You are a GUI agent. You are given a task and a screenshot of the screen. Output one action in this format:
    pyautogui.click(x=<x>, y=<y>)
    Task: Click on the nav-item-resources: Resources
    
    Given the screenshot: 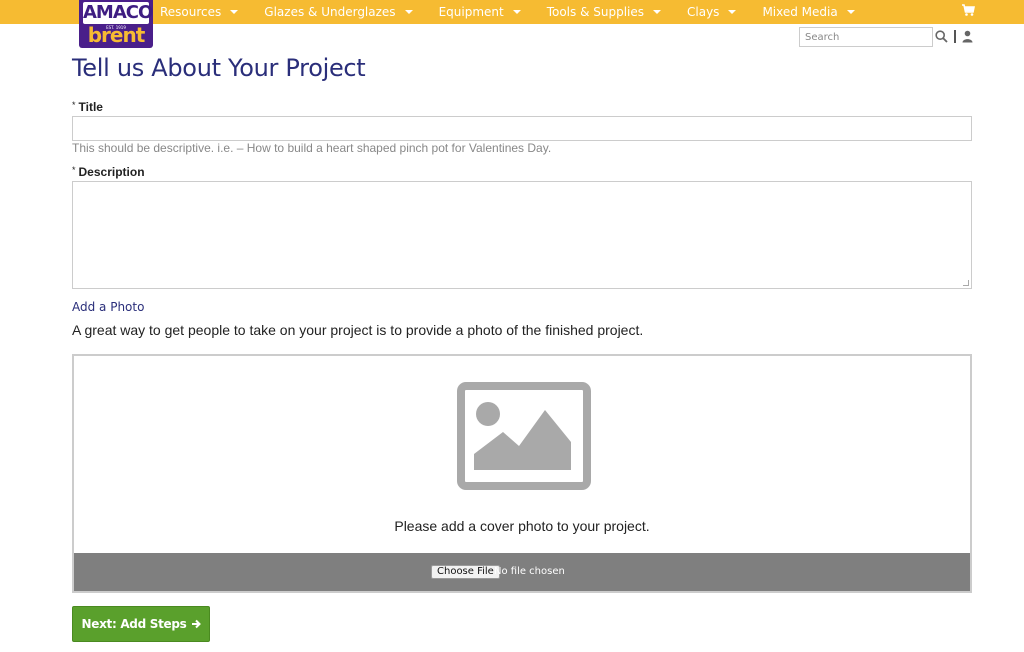 What is the action you would take?
    pyautogui.click(x=199, y=12)
    